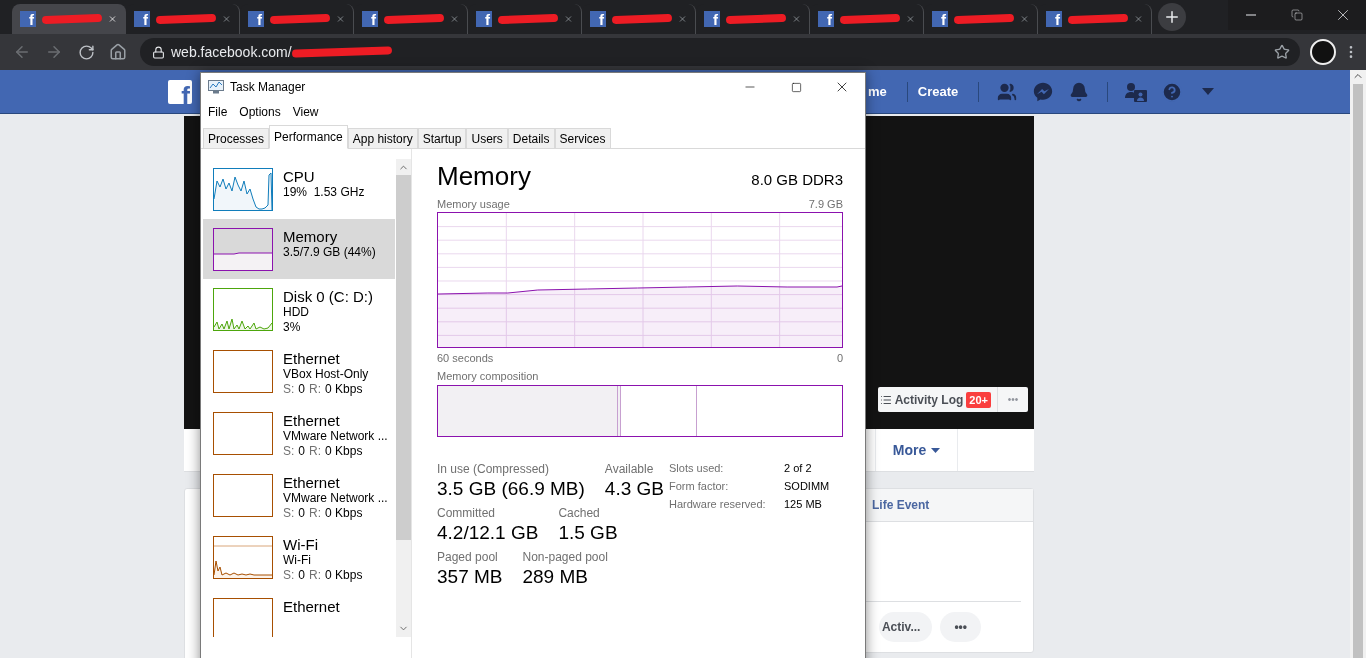  Describe the element at coordinates (382, 138) in the screenshot. I see `tab: App history` at that location.